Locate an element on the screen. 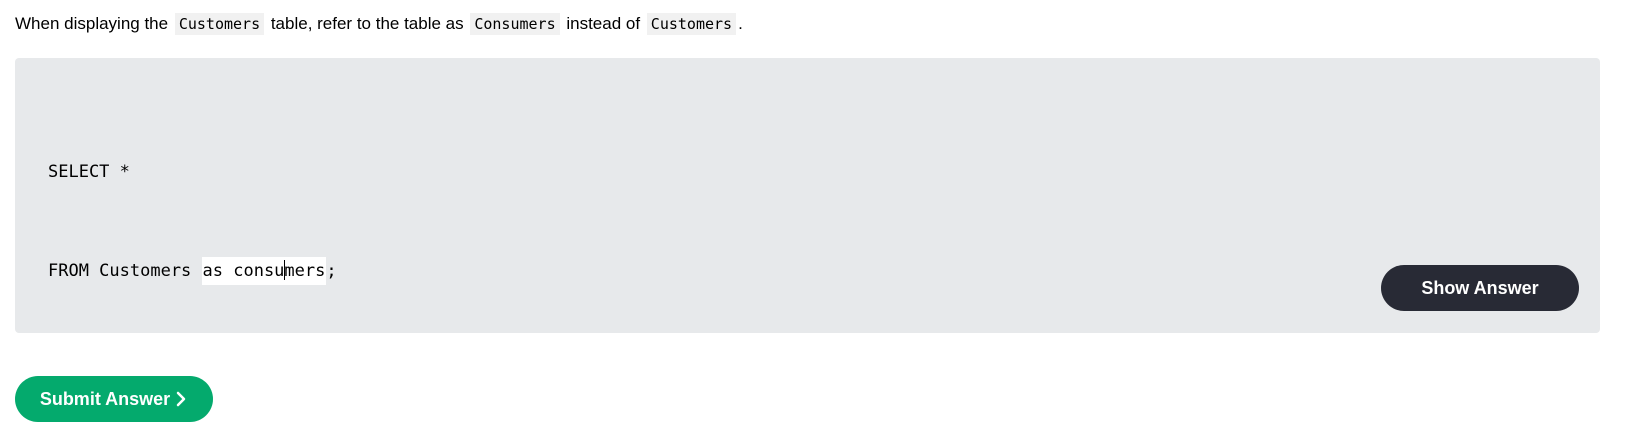 The width and height of the screenshot is (1625, 448). code-line-2-end: ; is located at coordinates (331, 271).